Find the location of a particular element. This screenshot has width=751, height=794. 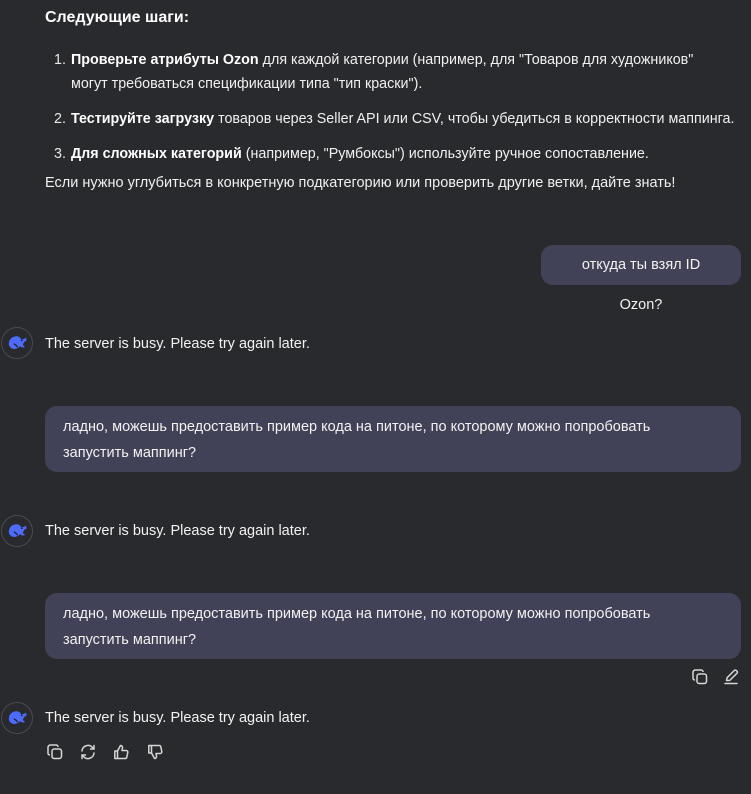

edit-icon is located at coordinates (731, 677).